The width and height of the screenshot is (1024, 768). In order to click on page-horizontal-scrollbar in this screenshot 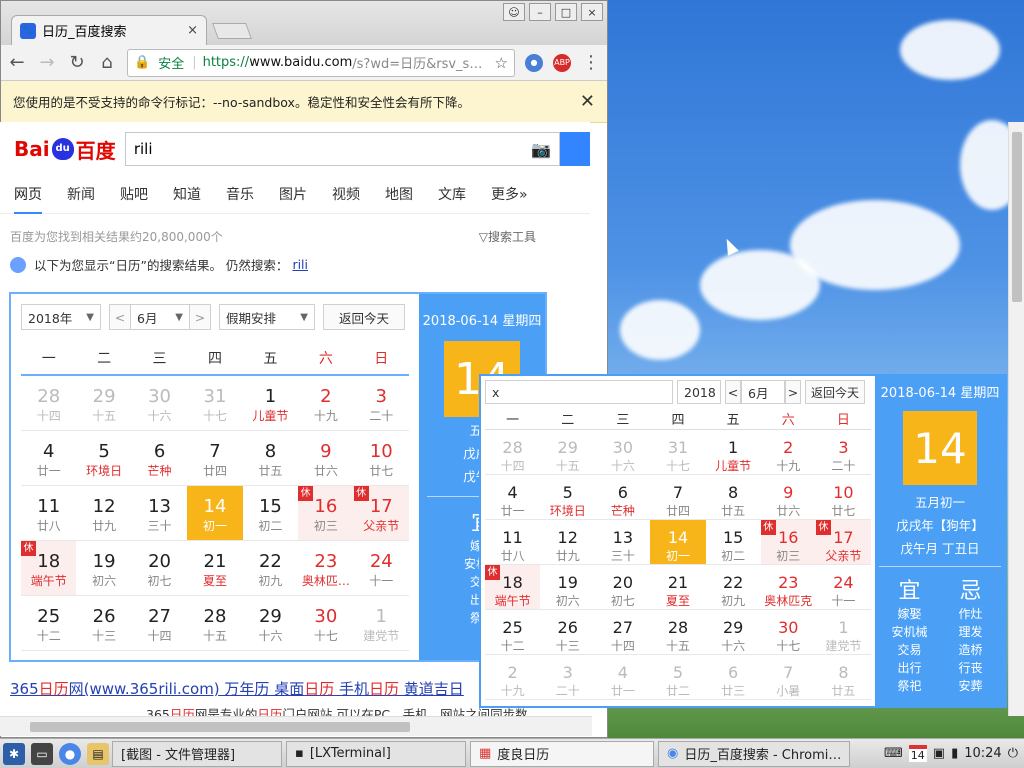, I will do `click(296, 726)`.